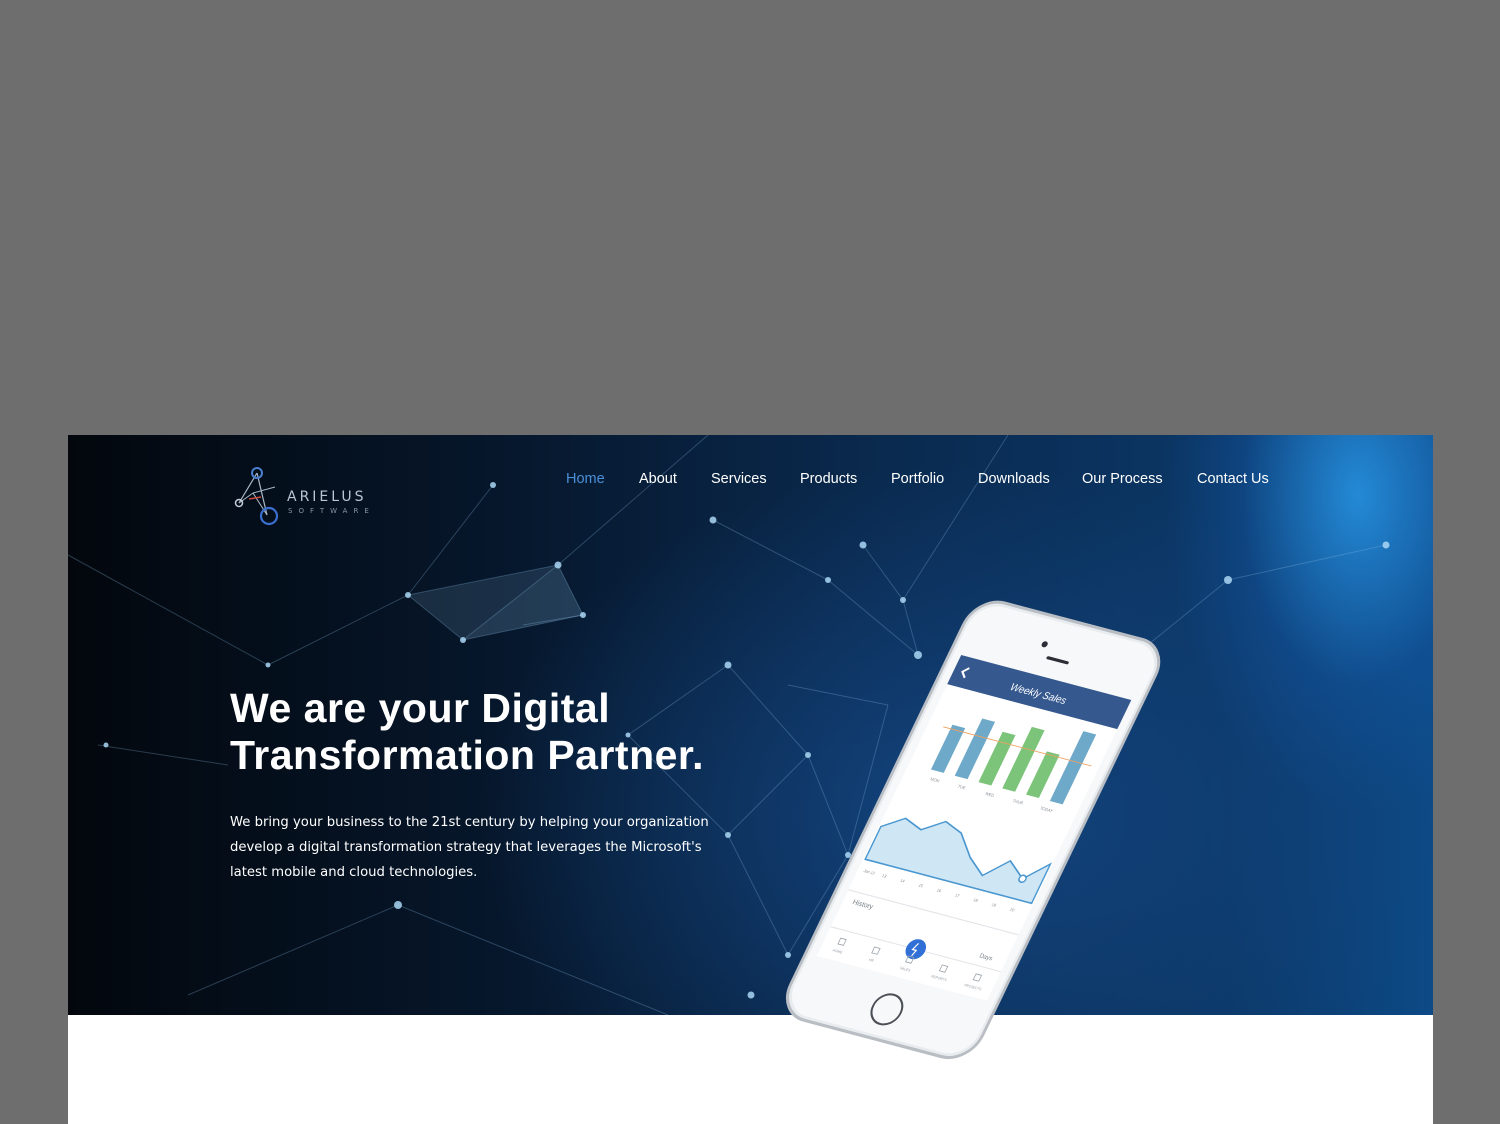 This screenshot has height=1124, width=1500. What do you see at coordinates (658, 479) in the screenshot?
I see `nav-about: About` at bounding box center [658, 479].